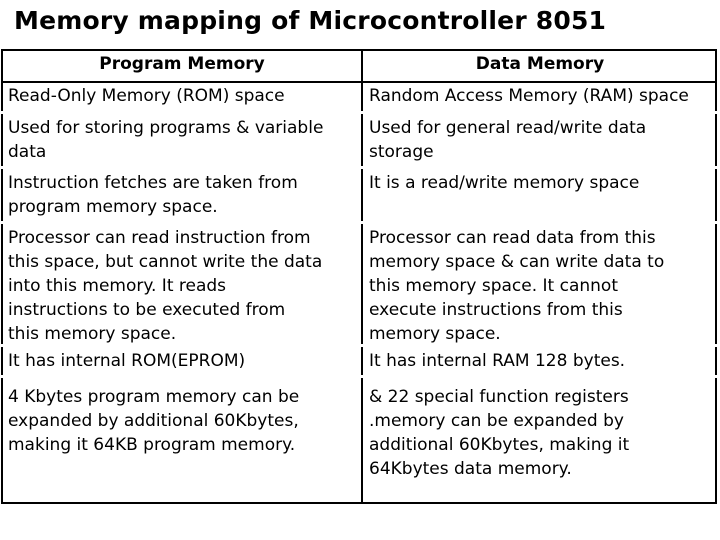 The image size is (720, 540). Describe the element at coordinates (497, 361) in the screenshot. I see `row-5-data: It has internal RAM 128 bytes.` at that location.